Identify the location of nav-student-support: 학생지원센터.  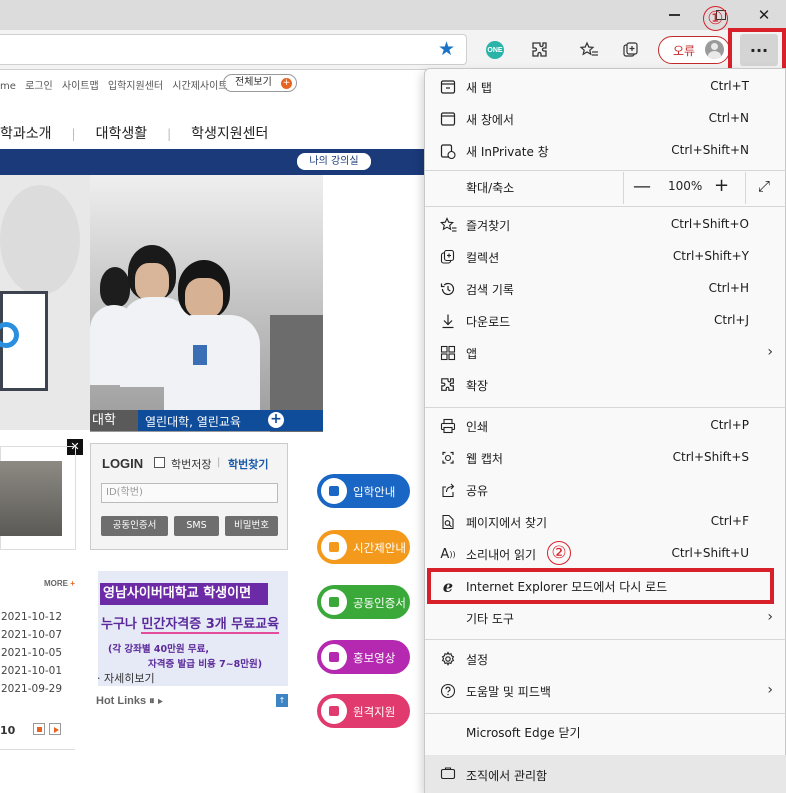
(229, 134).